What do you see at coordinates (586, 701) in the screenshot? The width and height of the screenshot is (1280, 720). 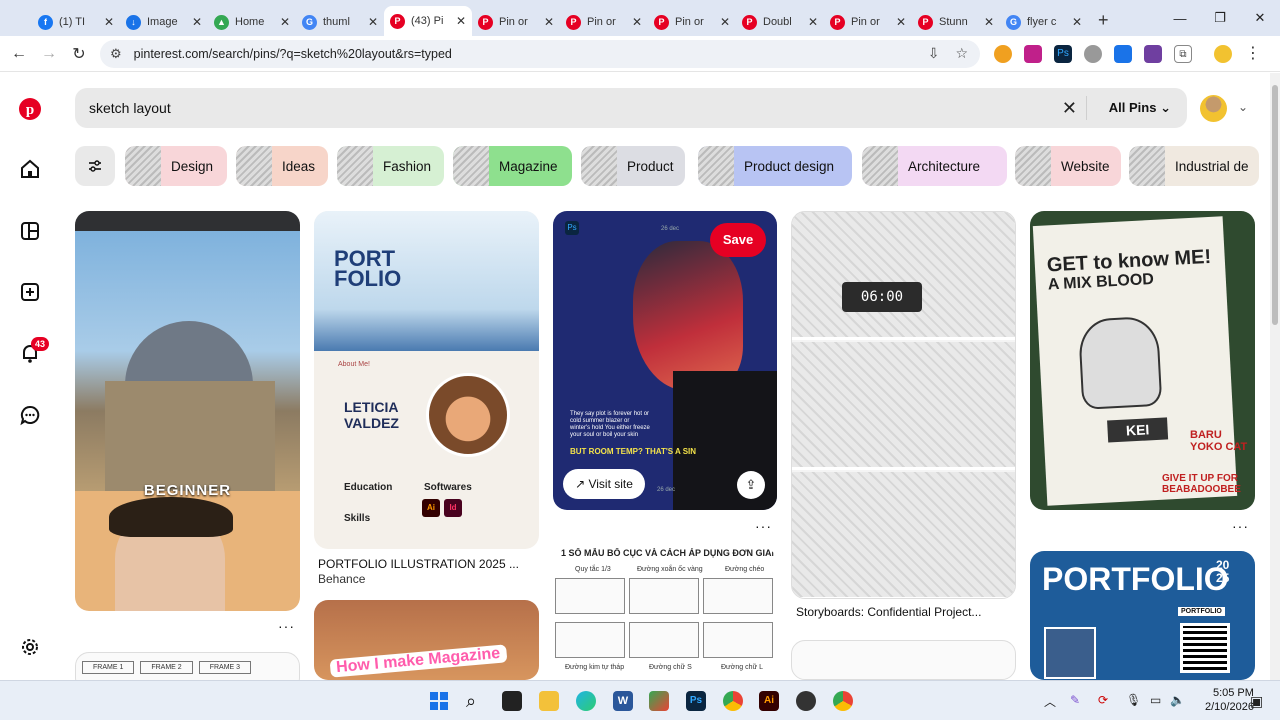 I see `edge-icon` at bounding box center [586, 701].